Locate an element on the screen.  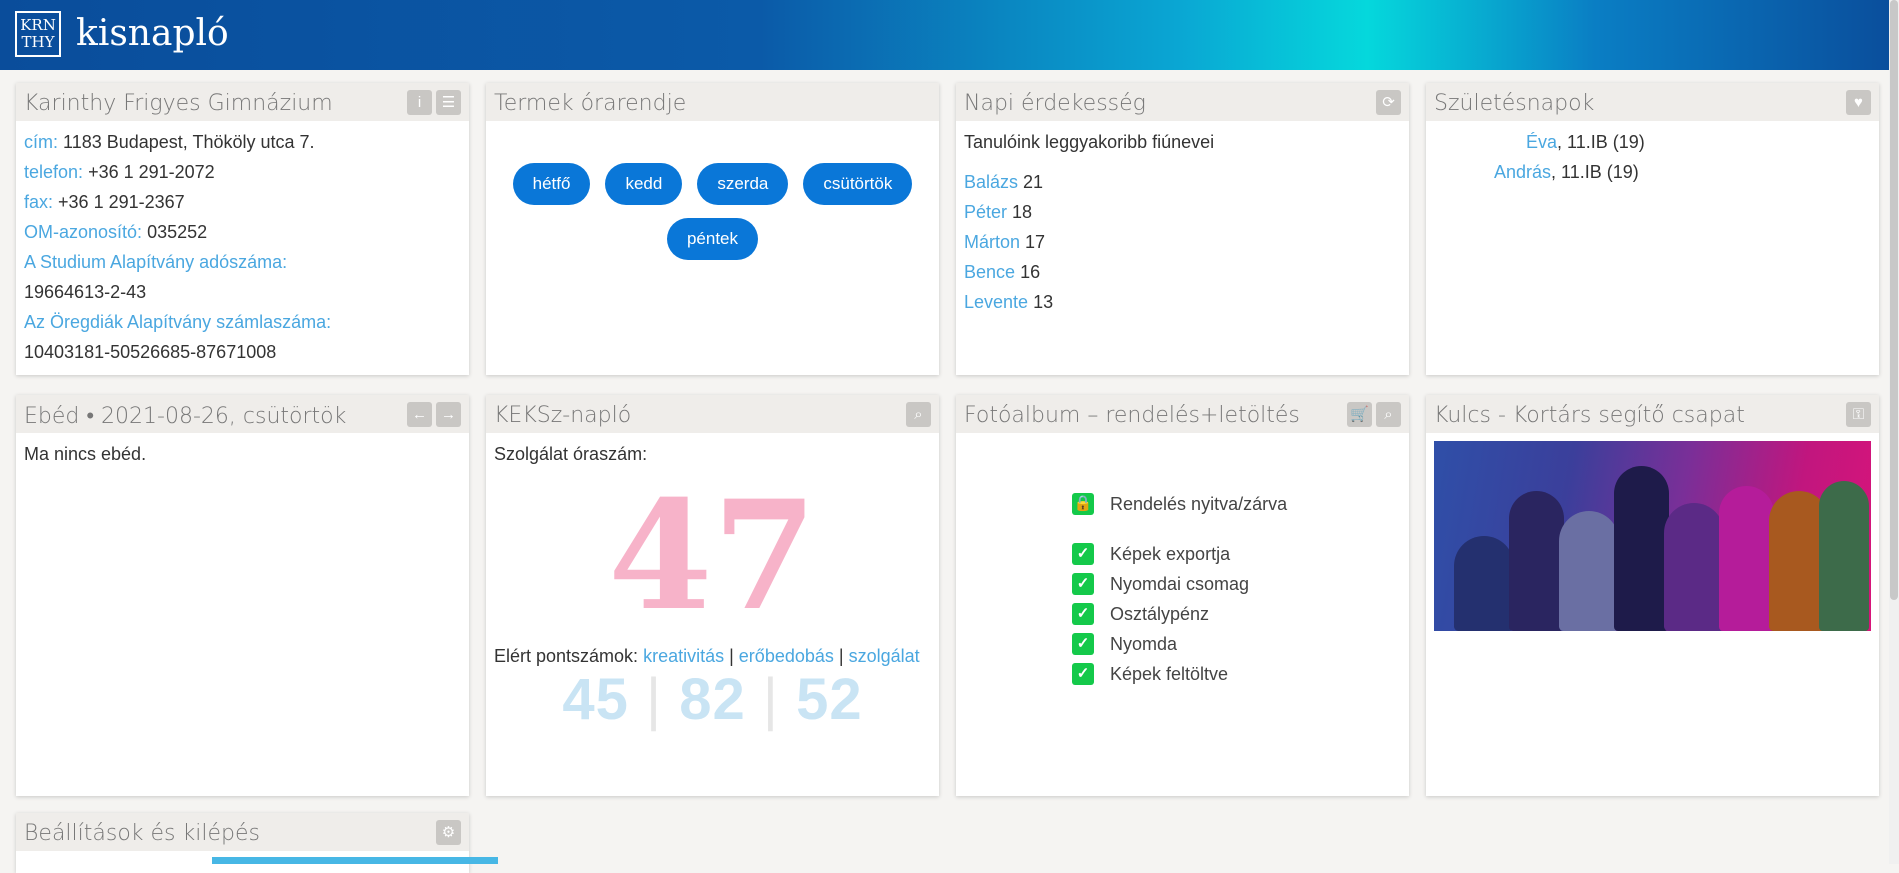
info-row-address: cím: 1183 Budapest, Thököly utca 7. is located at coordinates (242, 142).